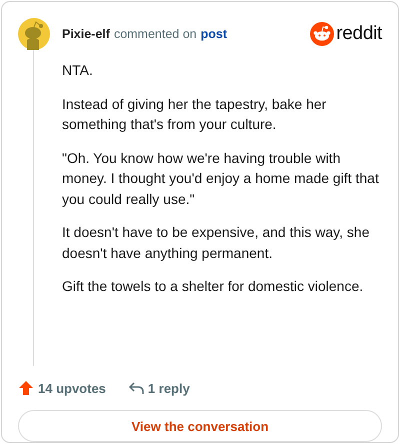 This screenshot has height=444, width=400. Describe the element at coordinates (200, 426) in the screenshot. I see `view-conversation-button: View the conversation` at that location.